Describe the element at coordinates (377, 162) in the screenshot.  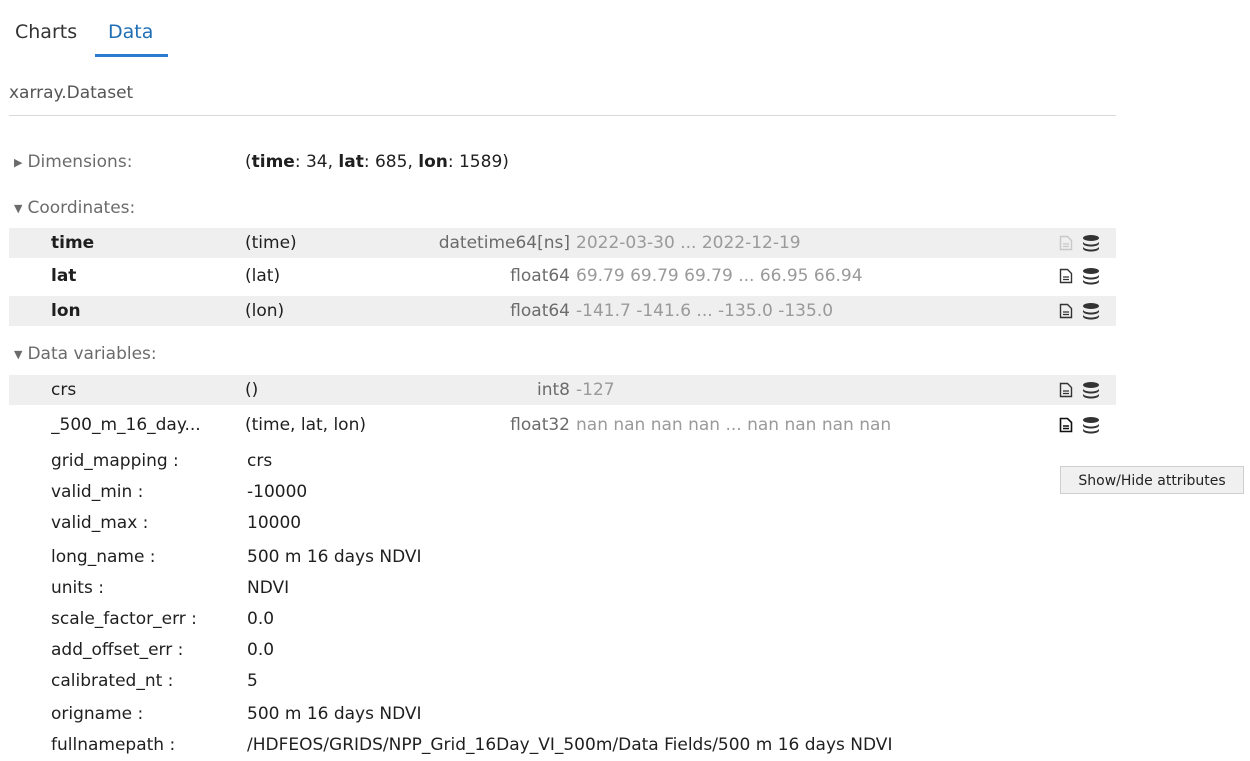
I see `dimensions-summary: (time: 34, lat: 685, lon: 1589)` at that location.